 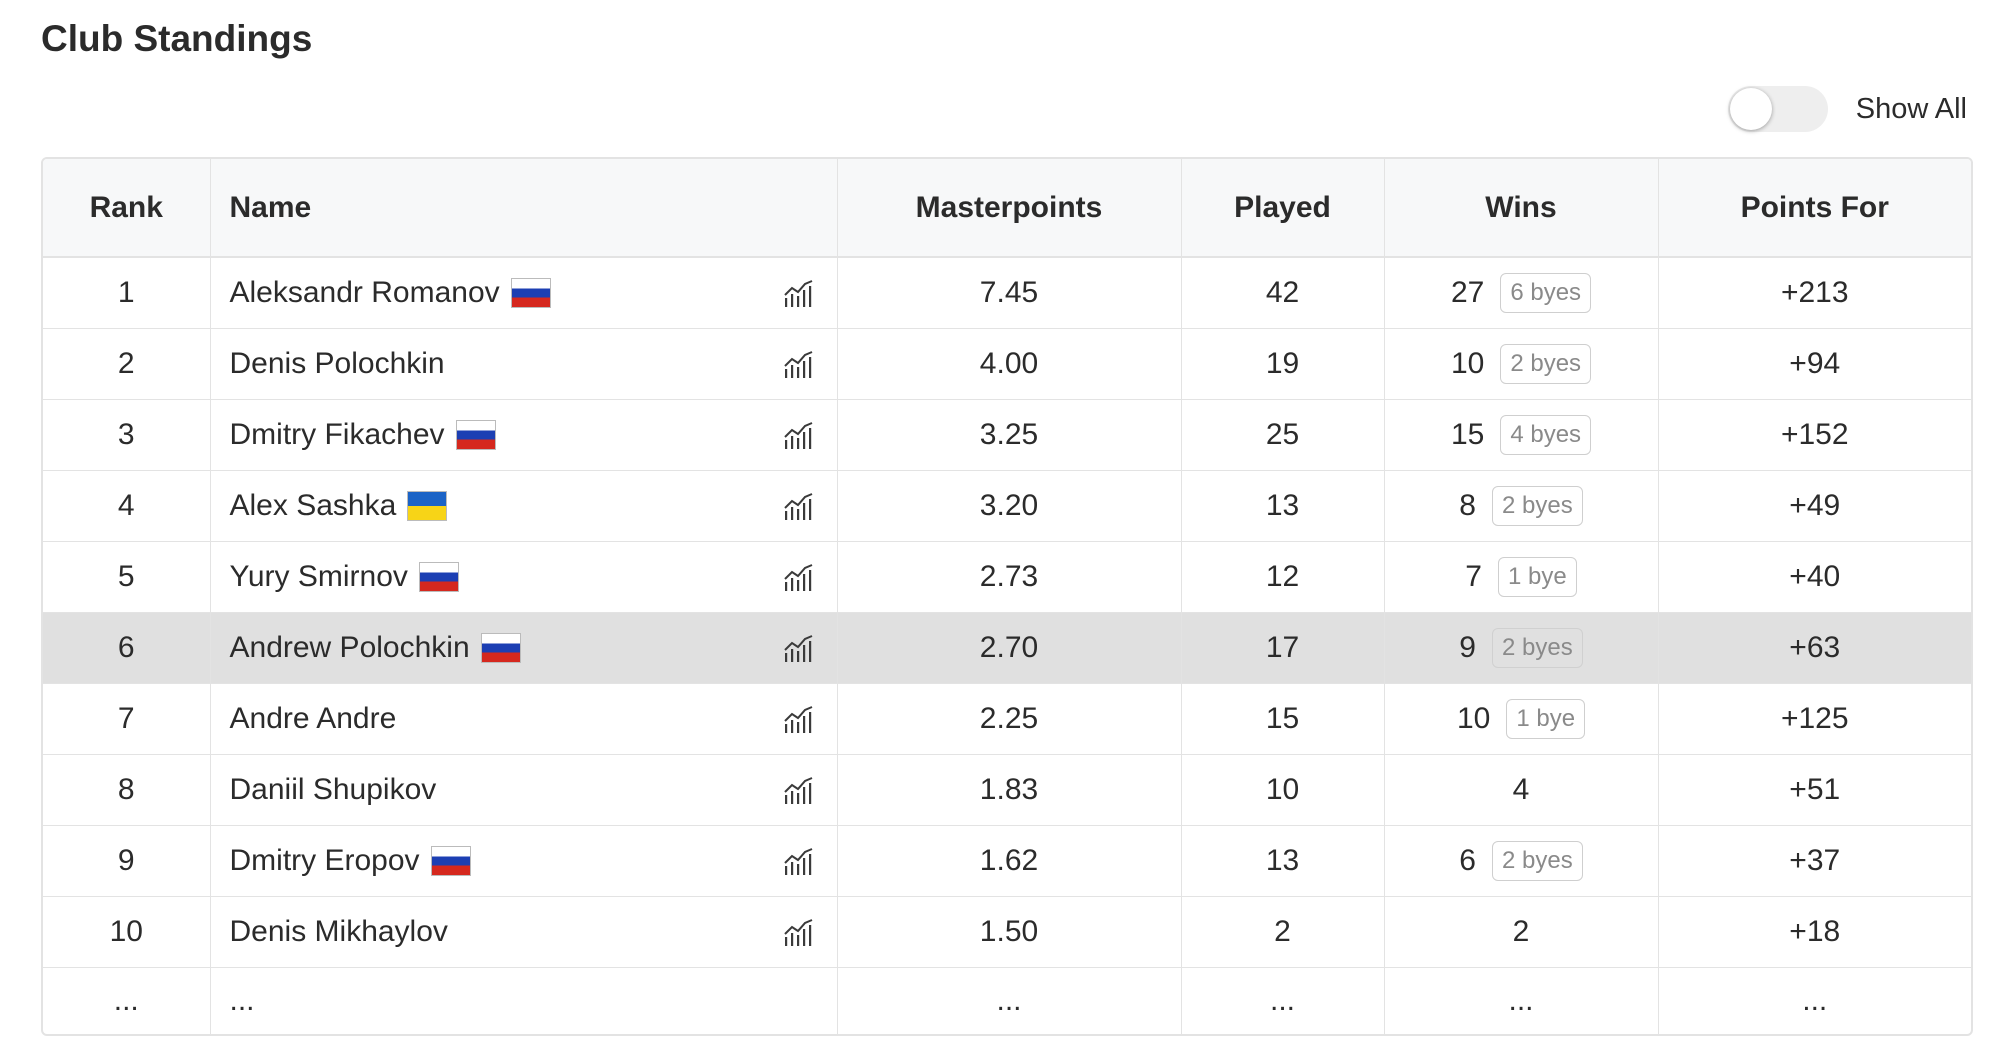 I want to click on wins-cell: 4, so click(x=1521, y=789).